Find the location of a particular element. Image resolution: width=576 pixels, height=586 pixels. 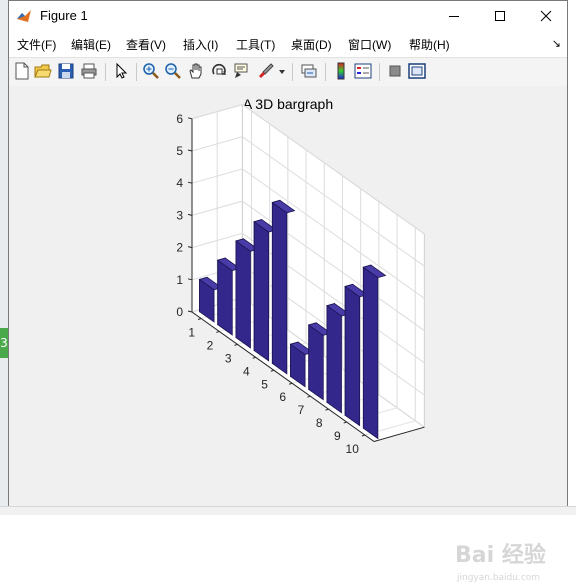

legend-icon is located at coordinates (363, 71).